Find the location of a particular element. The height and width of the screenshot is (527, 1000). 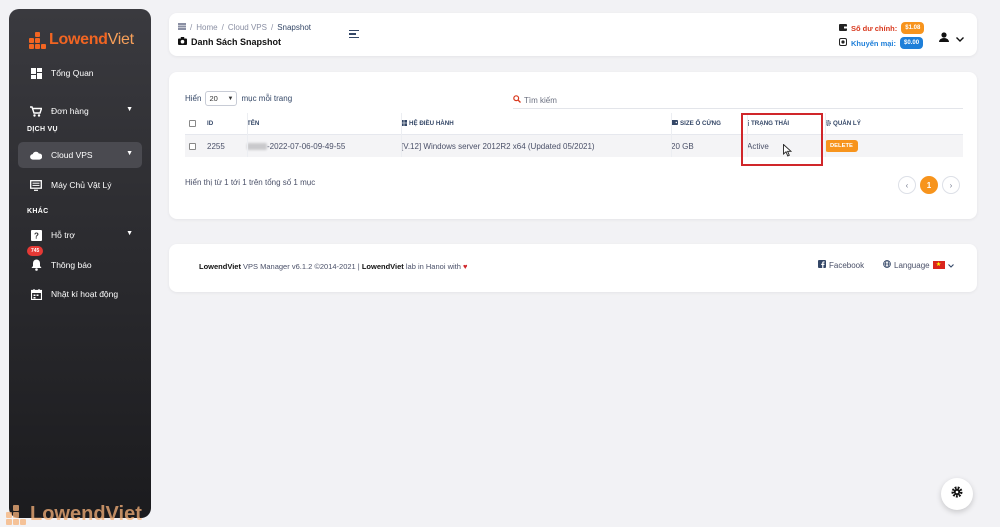

sidebar-item-label: Cloud VPS is located at coordinates (72, 155).